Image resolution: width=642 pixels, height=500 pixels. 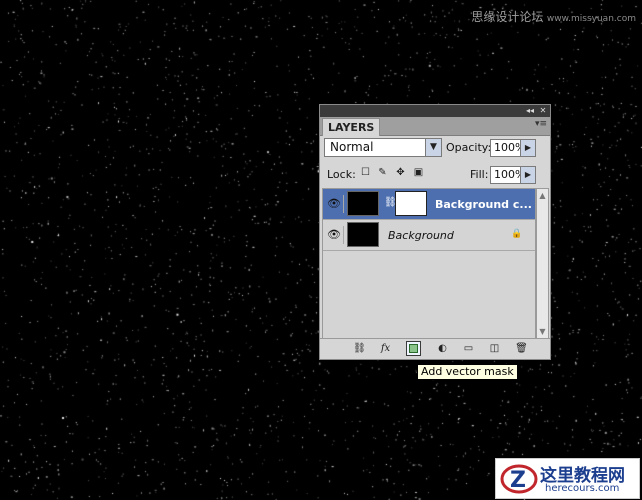 I want to click on tab-layers: LAYERS, so click(x=351, y=127).